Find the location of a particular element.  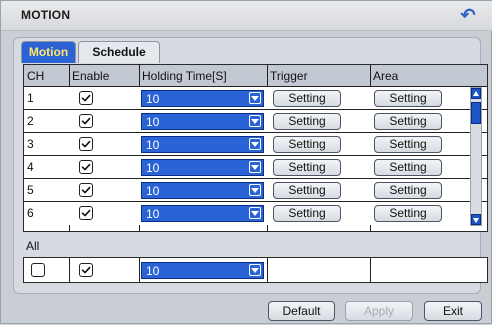

apply-button: Apply is located at coordinates (379, 311).